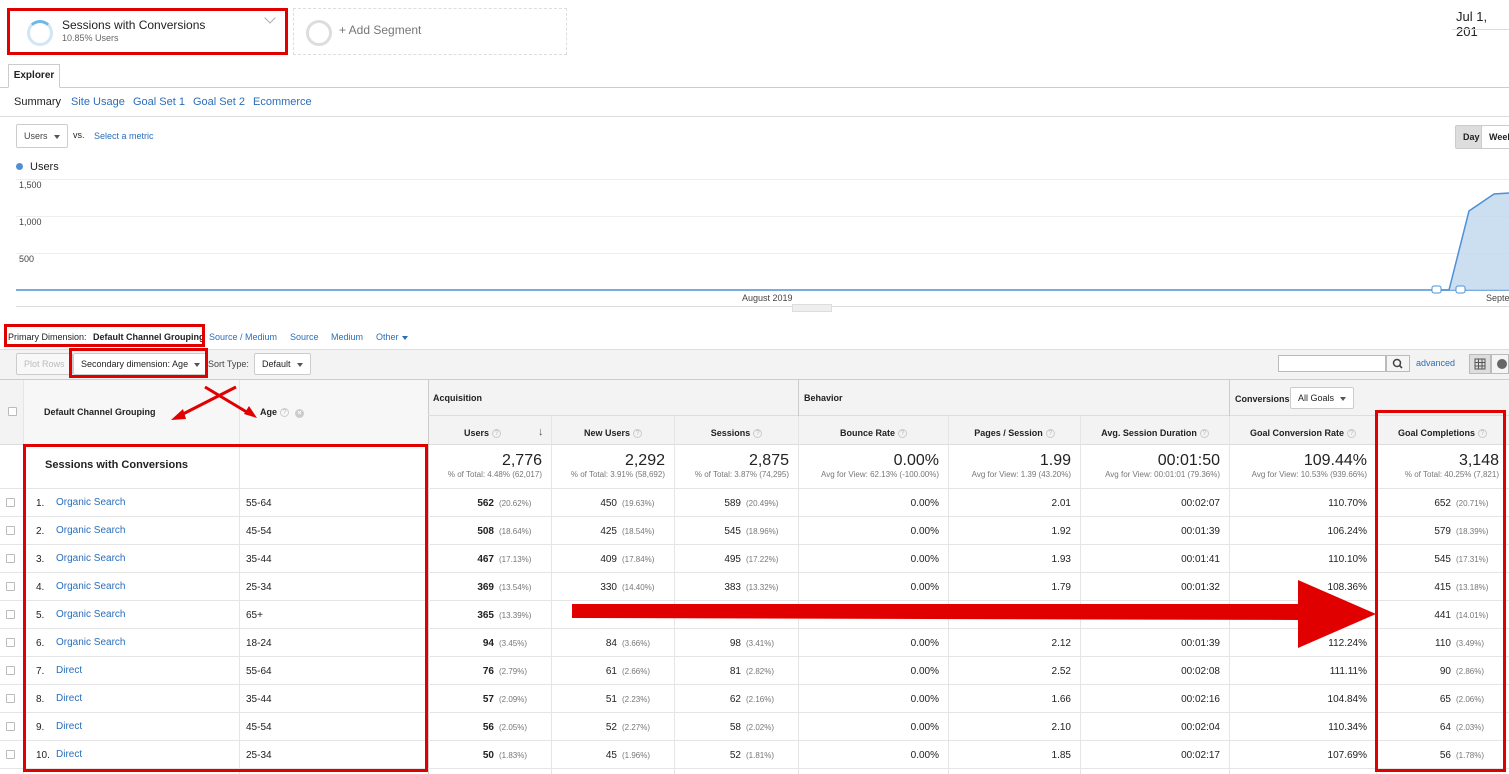  Describe the element at coordinates (34, 76) in the screenshot. I see `tab-explorer: Explorer` at that location.